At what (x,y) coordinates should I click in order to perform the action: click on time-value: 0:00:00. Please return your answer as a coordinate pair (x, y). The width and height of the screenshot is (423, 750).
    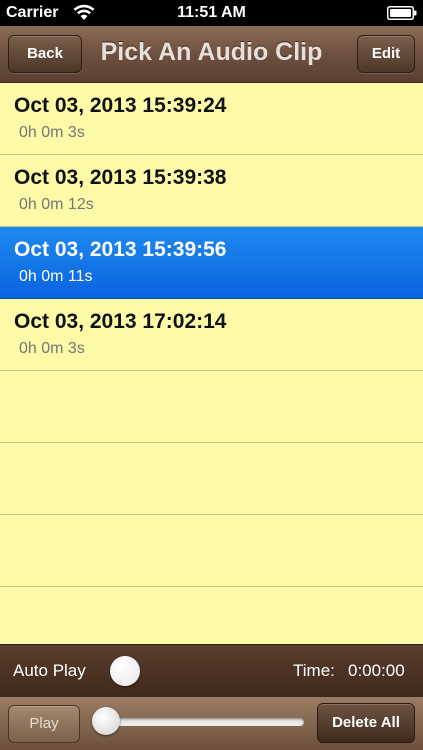
    Looking at the image, I should click on (376, 670).